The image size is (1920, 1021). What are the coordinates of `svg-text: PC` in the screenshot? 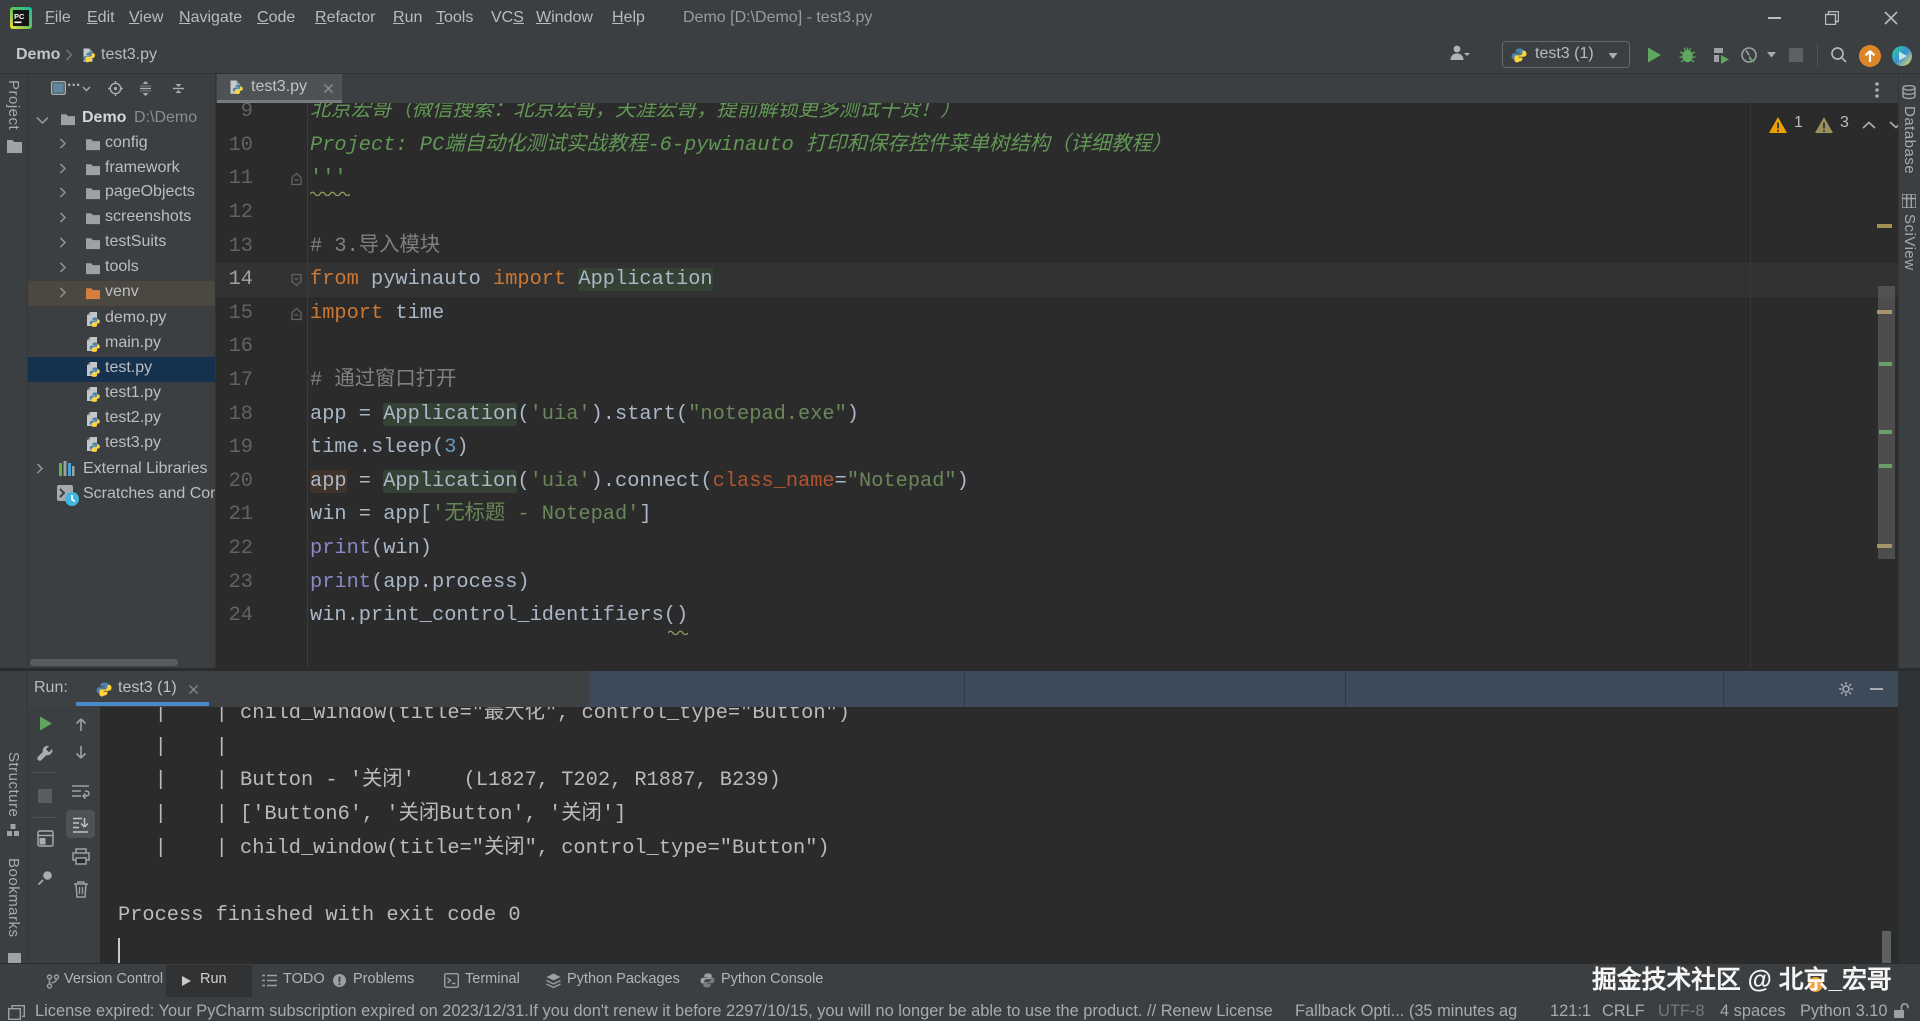 It's located at (19, 16).